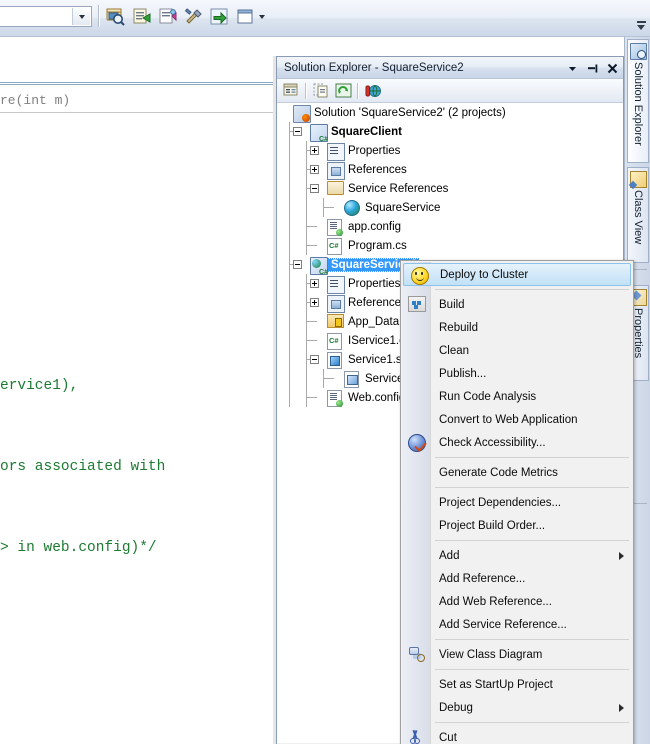  What do you see at coordinates (517, 304) in the screenshot?
I see `menu-item: Build` at bounding box center [517, 304].